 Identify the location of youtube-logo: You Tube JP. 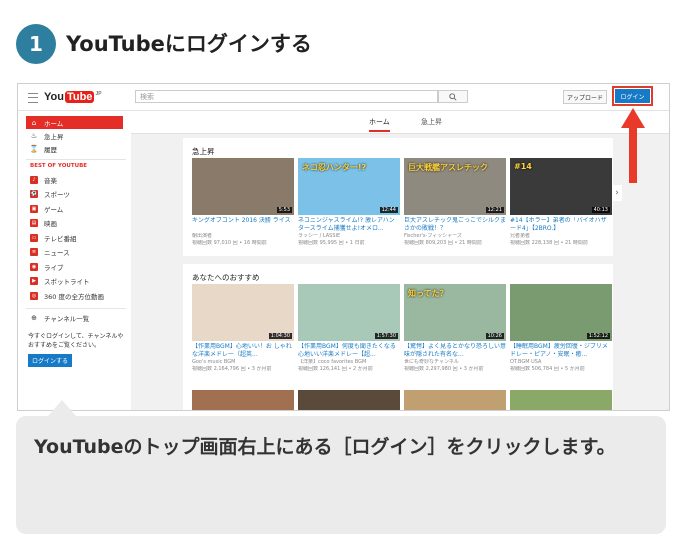
(73, 97).